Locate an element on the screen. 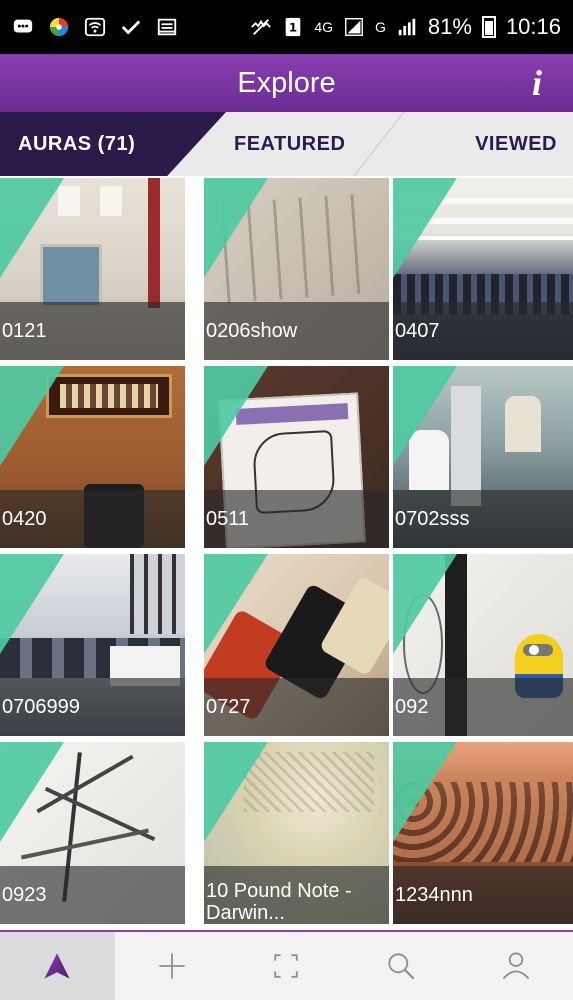 This screenshot has height=1000, width=573. nav-home is located at coordinates (57, 966).